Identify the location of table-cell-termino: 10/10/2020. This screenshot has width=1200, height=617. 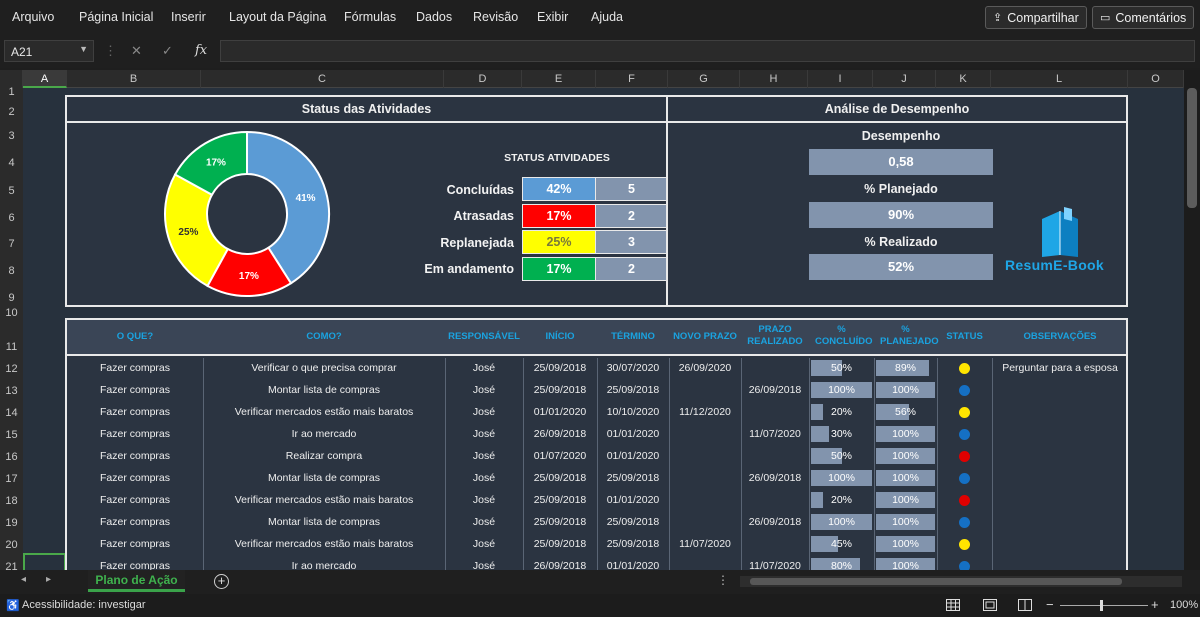
(633, 412).